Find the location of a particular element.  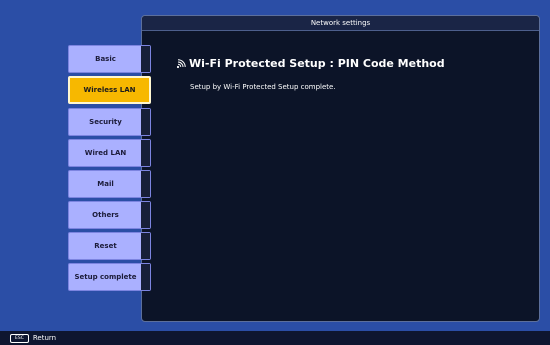

wps-heading: Wi-Fi Protected Setup : PIN Code Method is located at coordinates (310, 63).